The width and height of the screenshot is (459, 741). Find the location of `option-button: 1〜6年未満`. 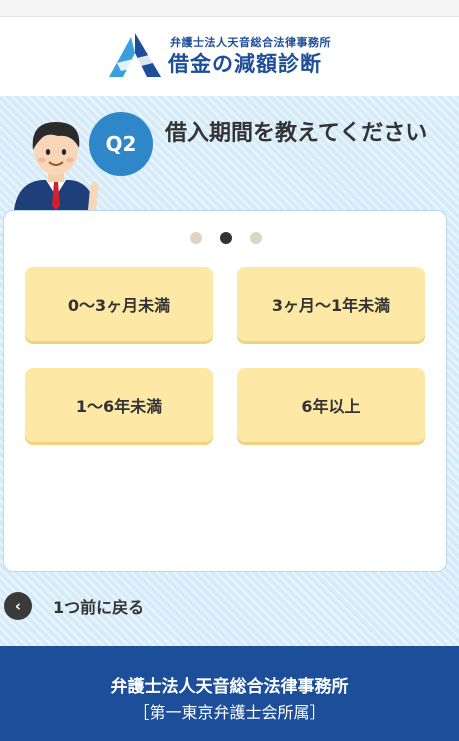

option-button: 1〜6年未満 is located at coordinates (119, 405).